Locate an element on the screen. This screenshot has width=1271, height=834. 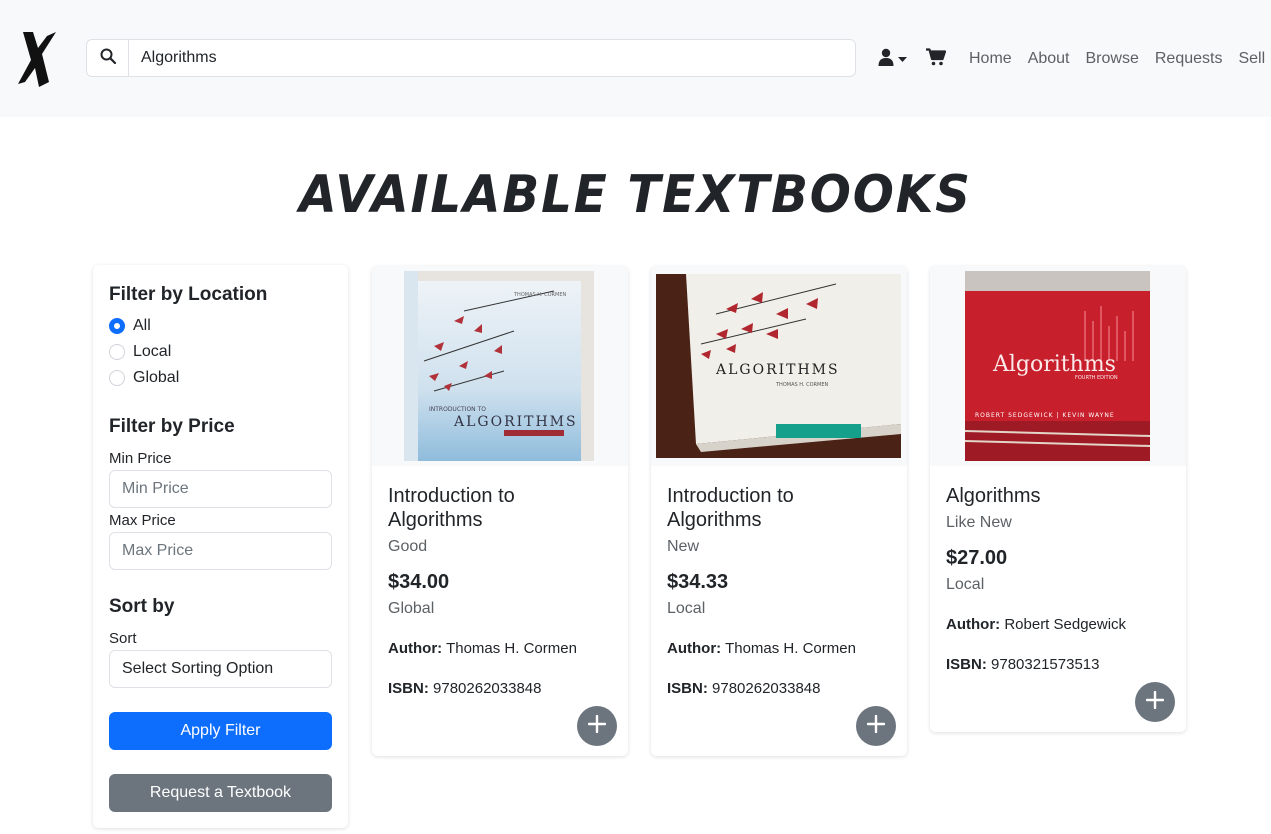
min-price-label: Min Price is located at coordinates (140, 458).